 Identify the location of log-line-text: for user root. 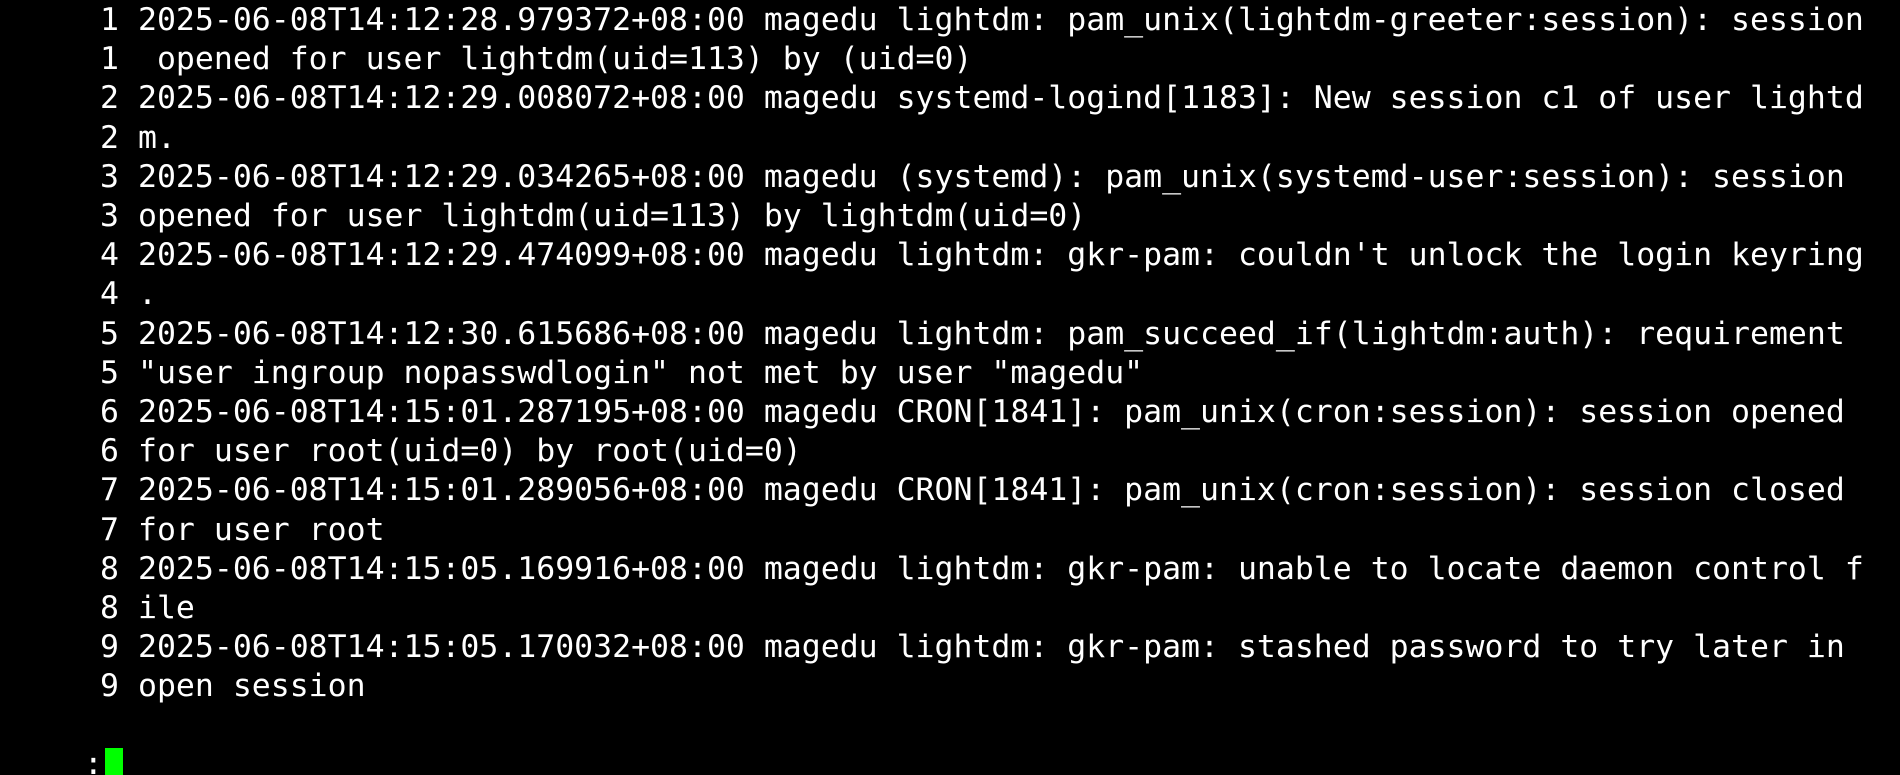
(261, 529).